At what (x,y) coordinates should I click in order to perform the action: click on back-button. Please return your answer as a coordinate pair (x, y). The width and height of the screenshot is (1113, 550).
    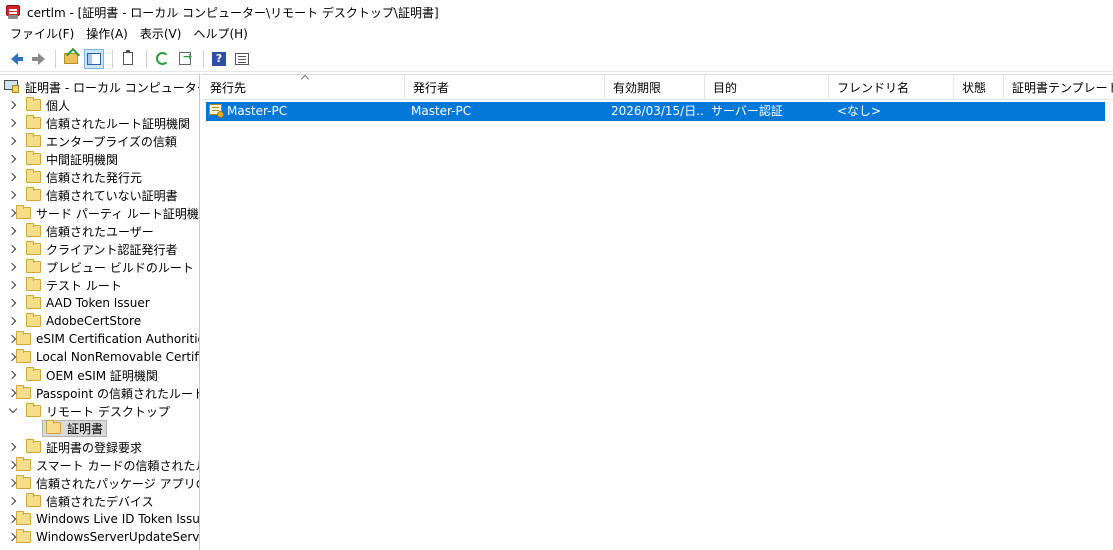
    Looking at the image, I should click on (14, 59).